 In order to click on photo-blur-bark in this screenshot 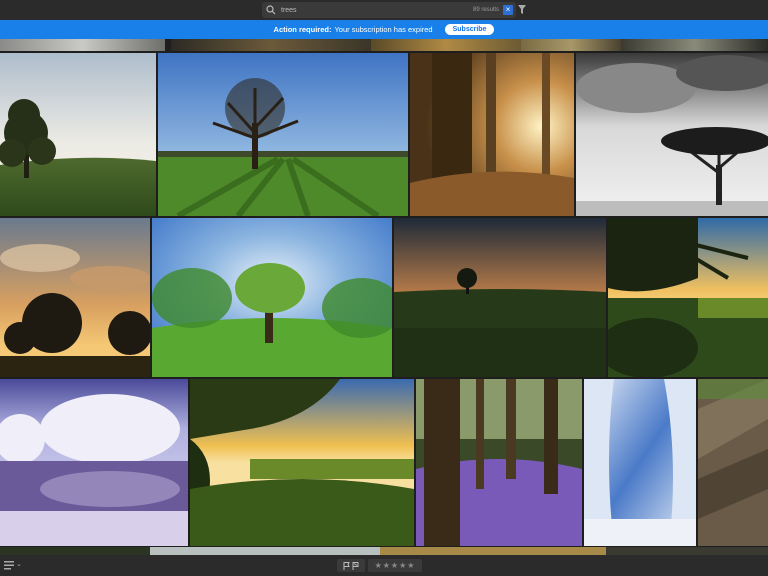, I will do `click(733, 462)`.